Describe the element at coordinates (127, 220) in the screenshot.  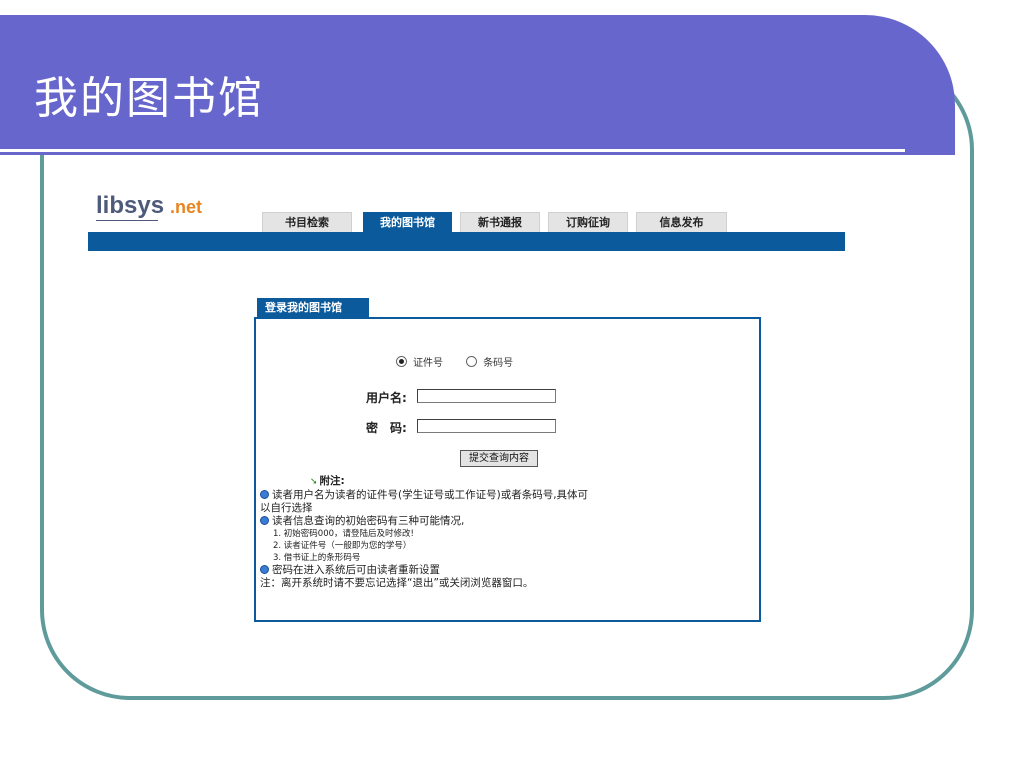
I see `logo-underline` at that location.